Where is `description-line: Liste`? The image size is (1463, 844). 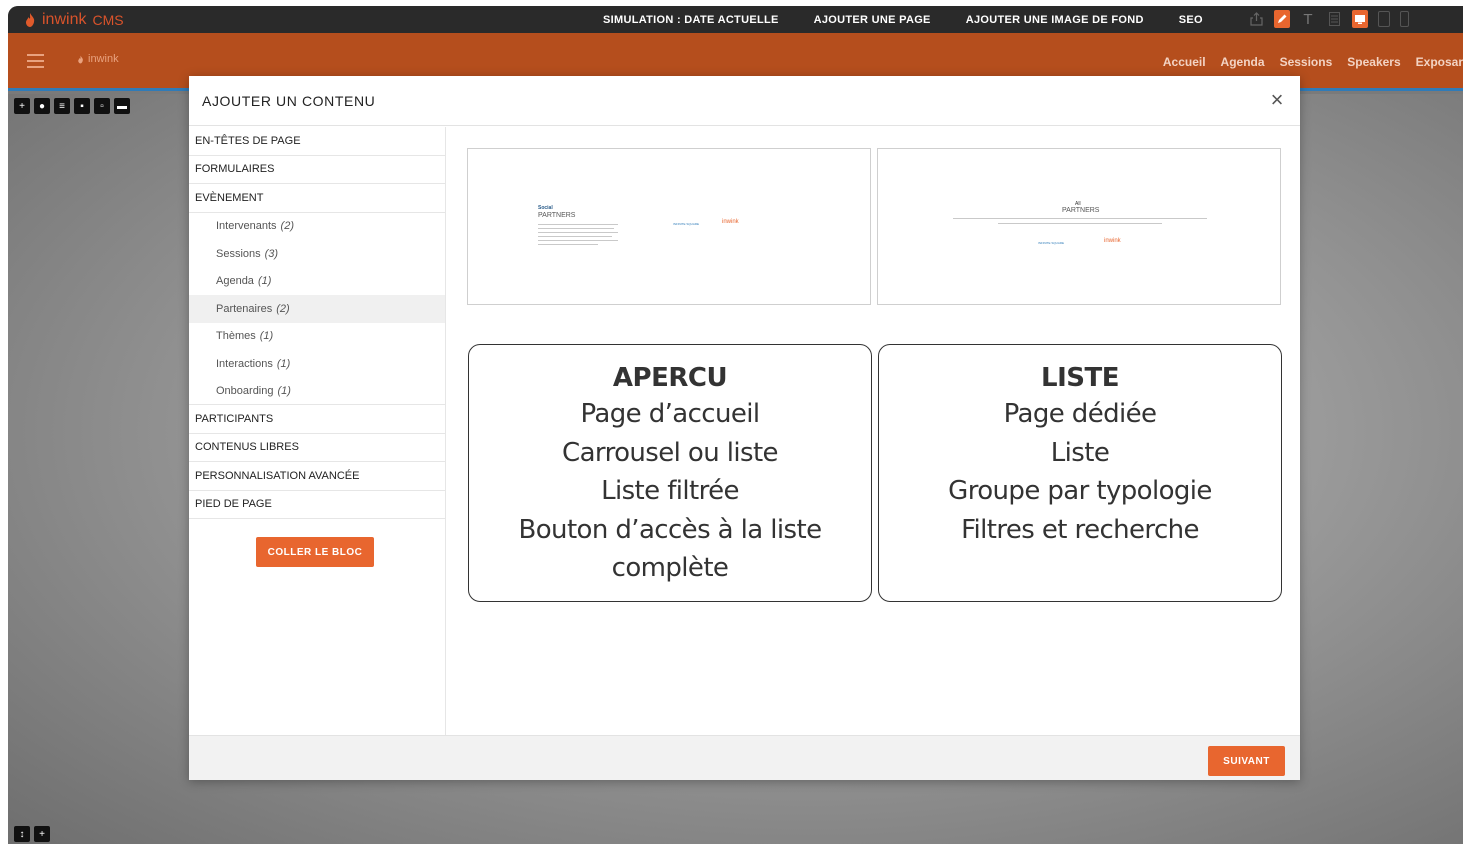 description-line: Liste is located at coordinates (1080, 452).